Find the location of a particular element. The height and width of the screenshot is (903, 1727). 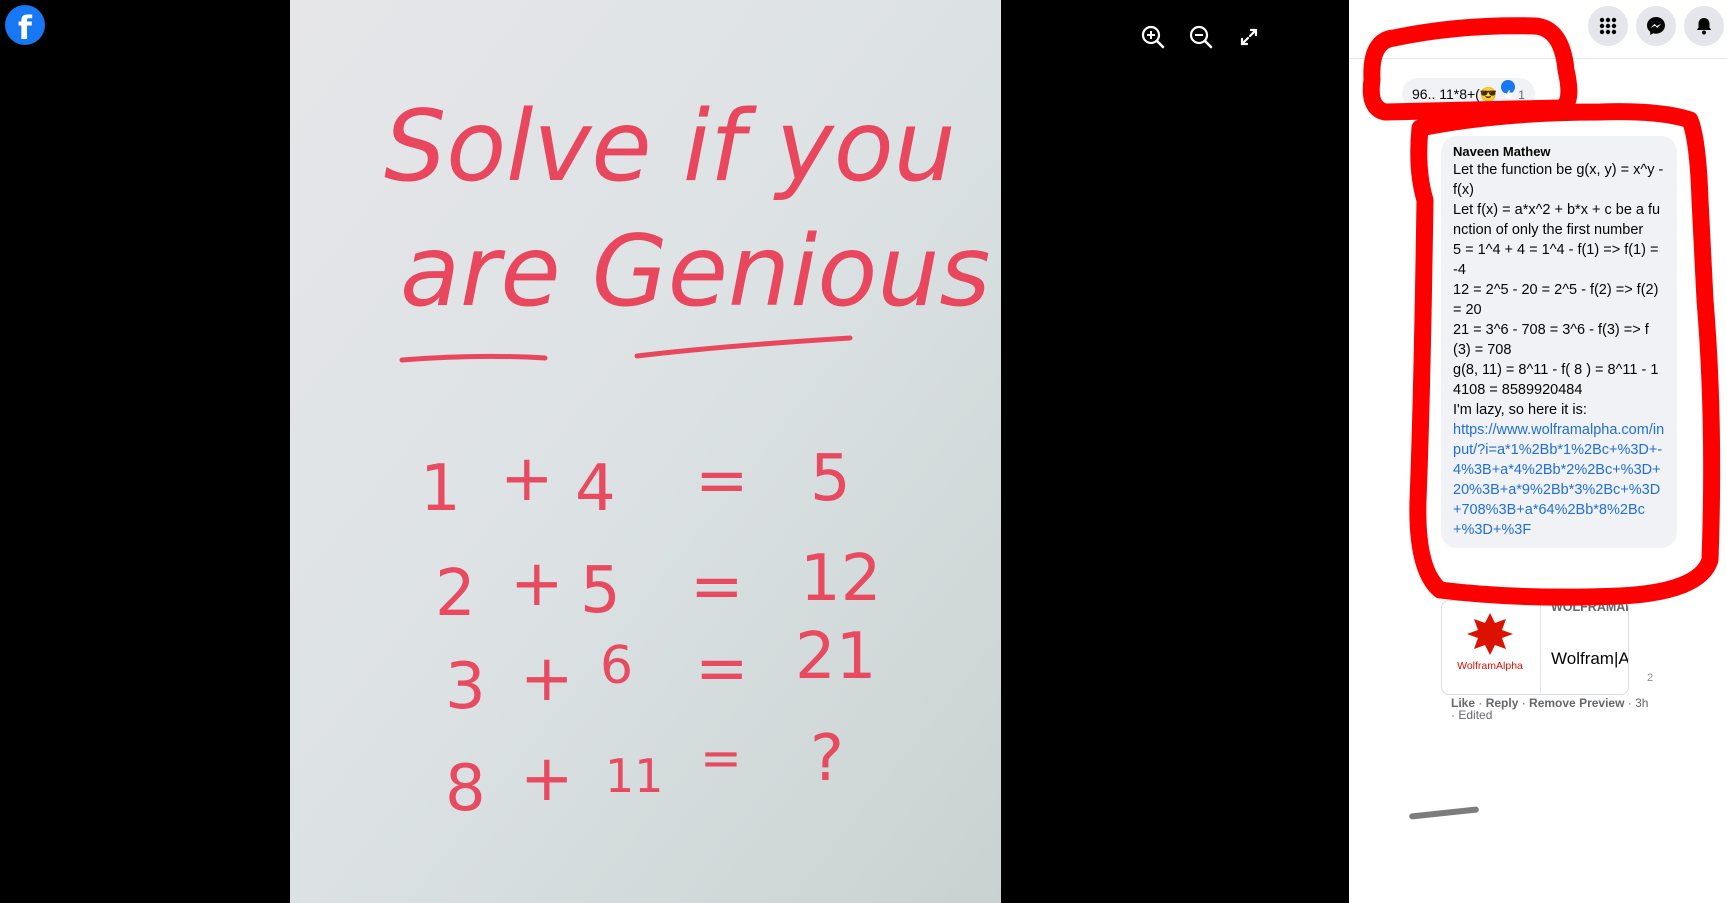

fullscreen-icon is located at coordinates (1249, 37).